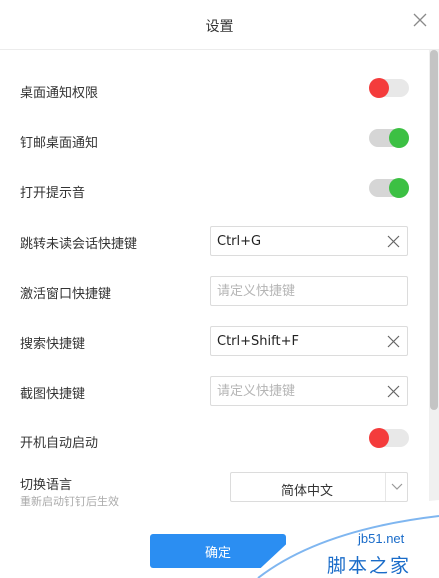  Describe the element at coordinates (59, 443) in the screenshot. I see `autostart-label: 开机自动启动` at that location.